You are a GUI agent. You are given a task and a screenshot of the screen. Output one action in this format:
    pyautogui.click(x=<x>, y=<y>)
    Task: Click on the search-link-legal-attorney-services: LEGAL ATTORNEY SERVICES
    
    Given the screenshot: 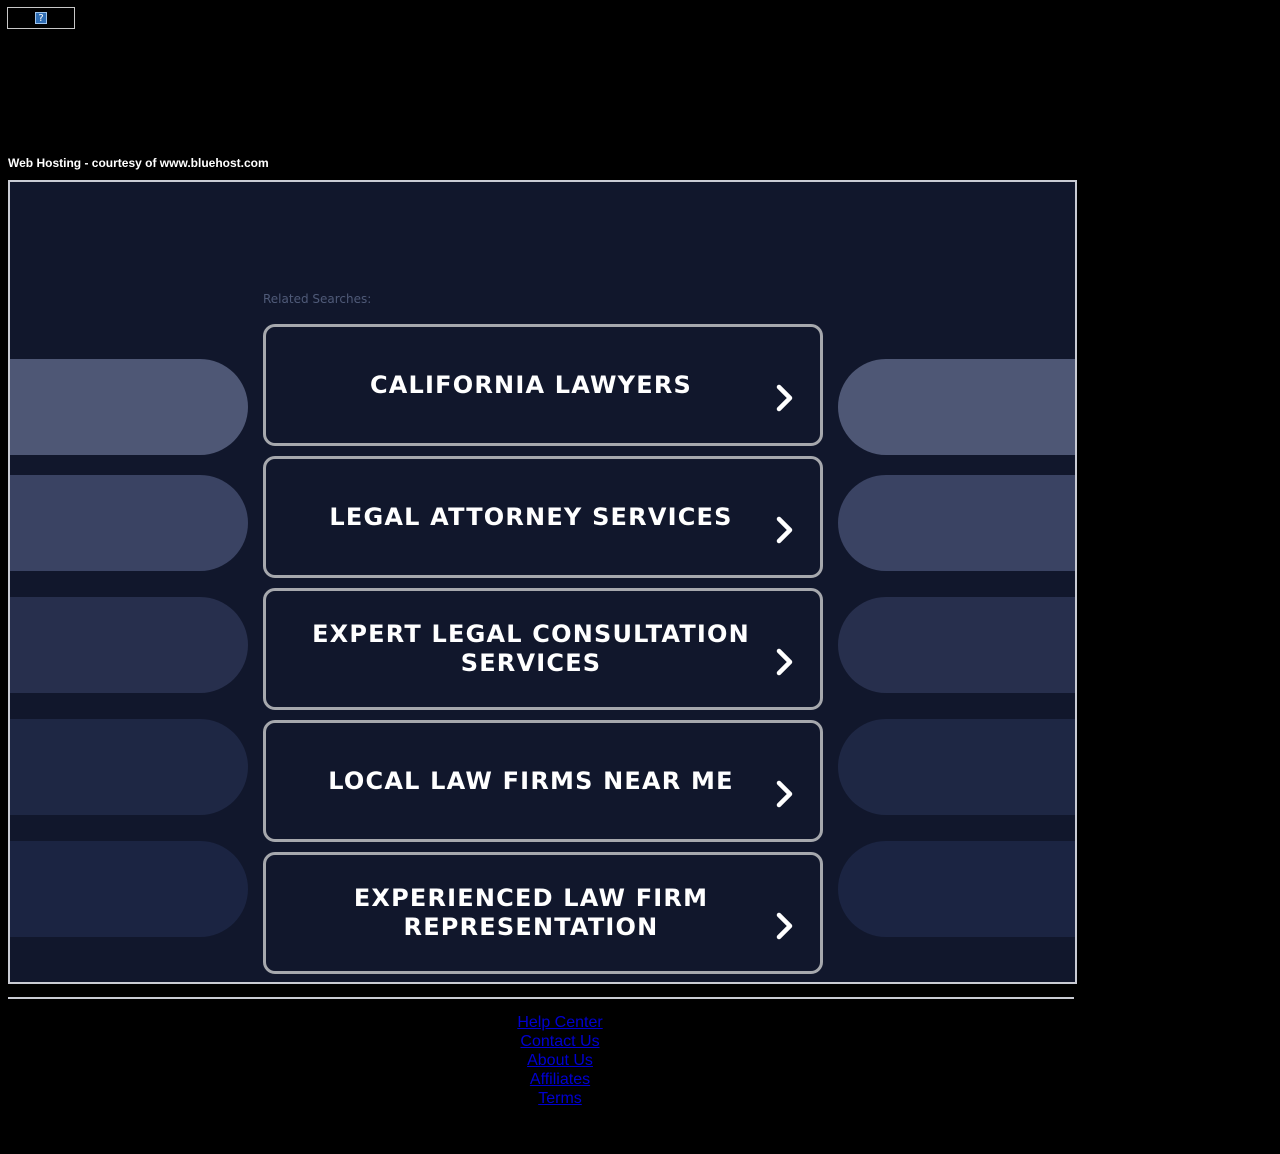 What is the action you would take?
    pyautogui.click(x=543, y=517)
    